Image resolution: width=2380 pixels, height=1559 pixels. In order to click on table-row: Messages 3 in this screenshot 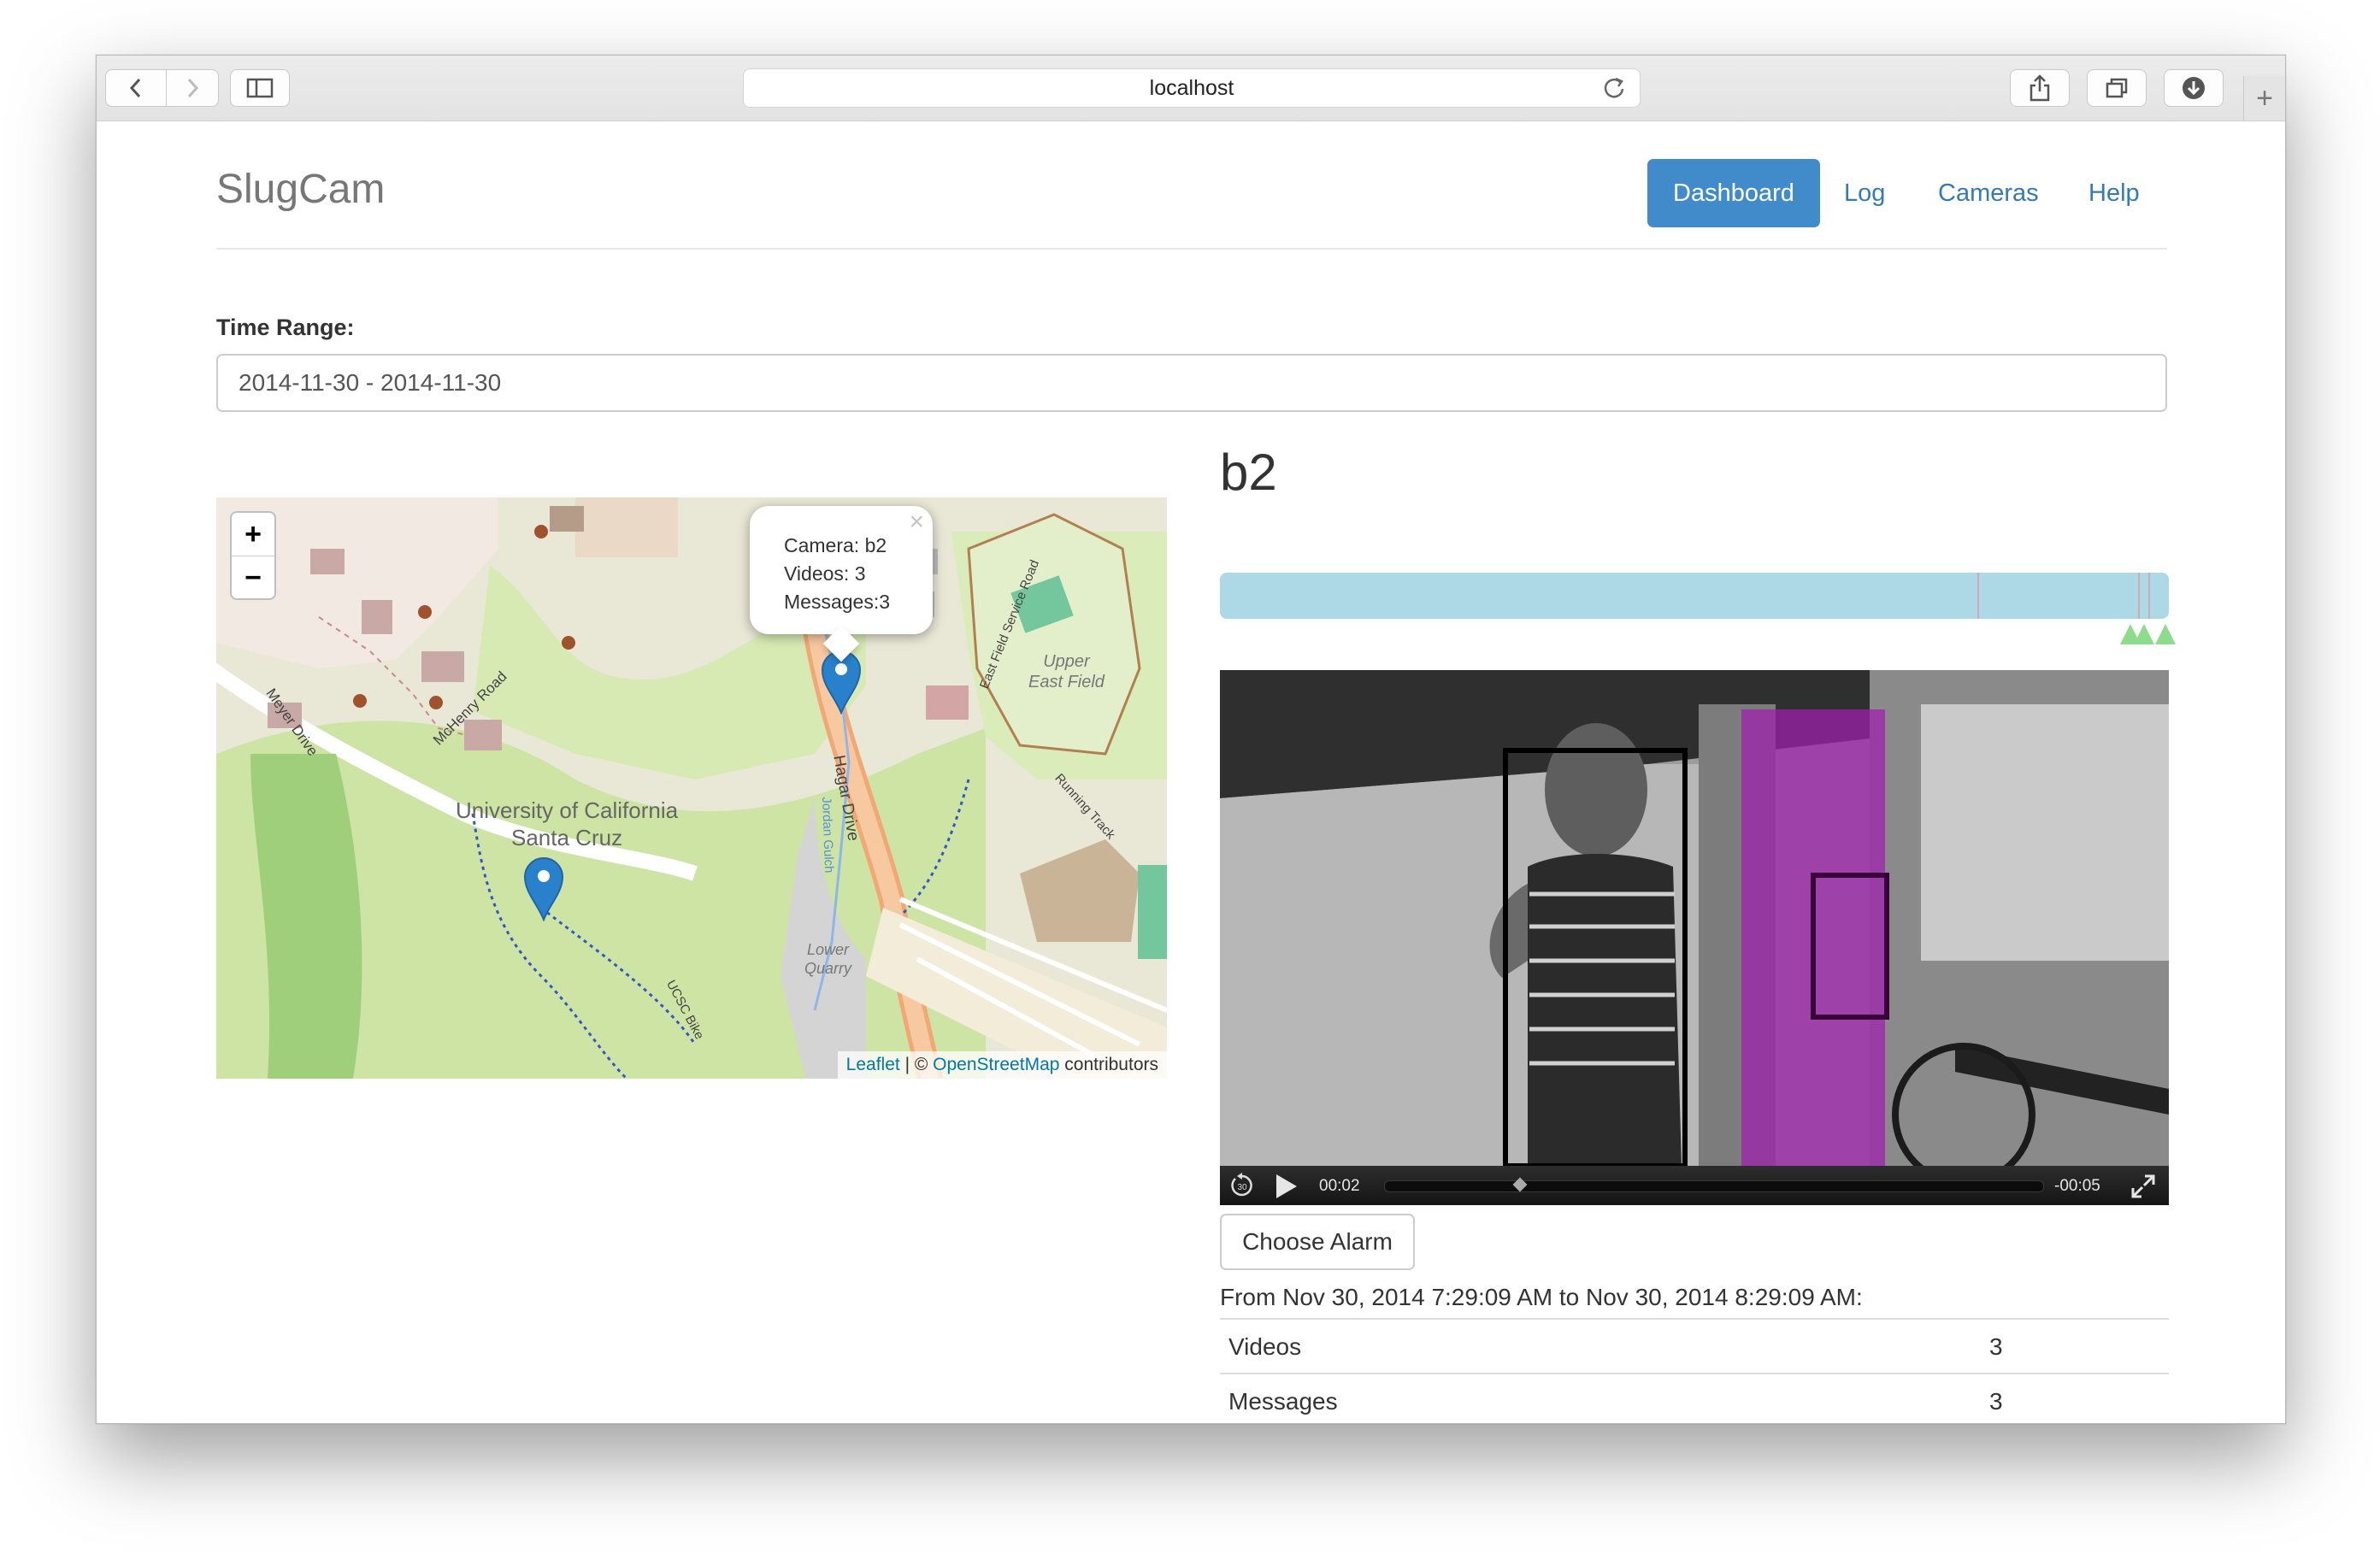, I will do `click(1695, 1398)`.